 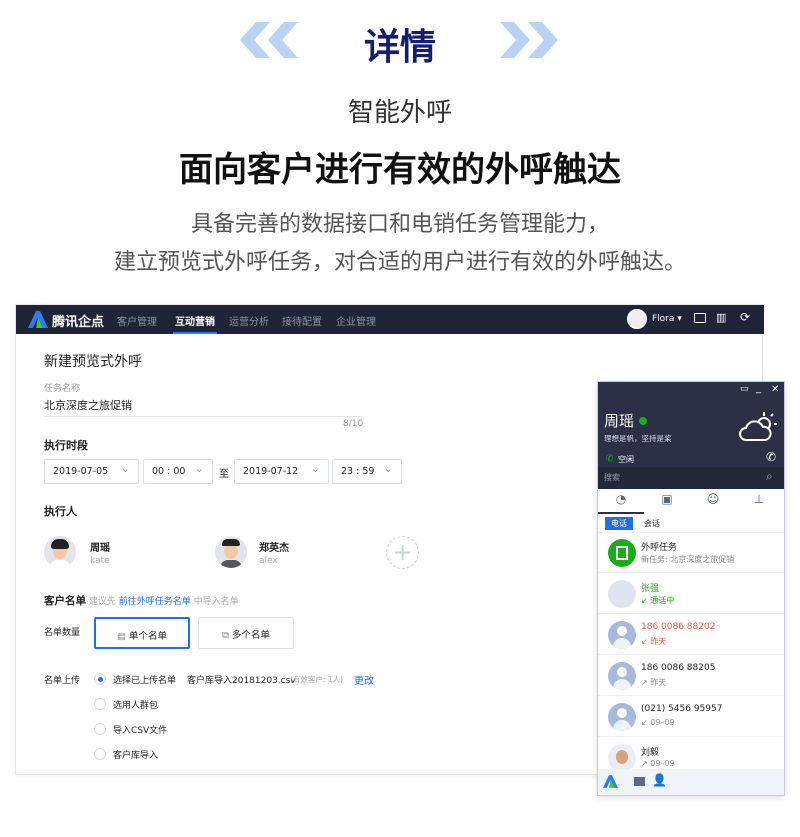 I want to click on chevron-right-icon, so click(x=529, y=40).